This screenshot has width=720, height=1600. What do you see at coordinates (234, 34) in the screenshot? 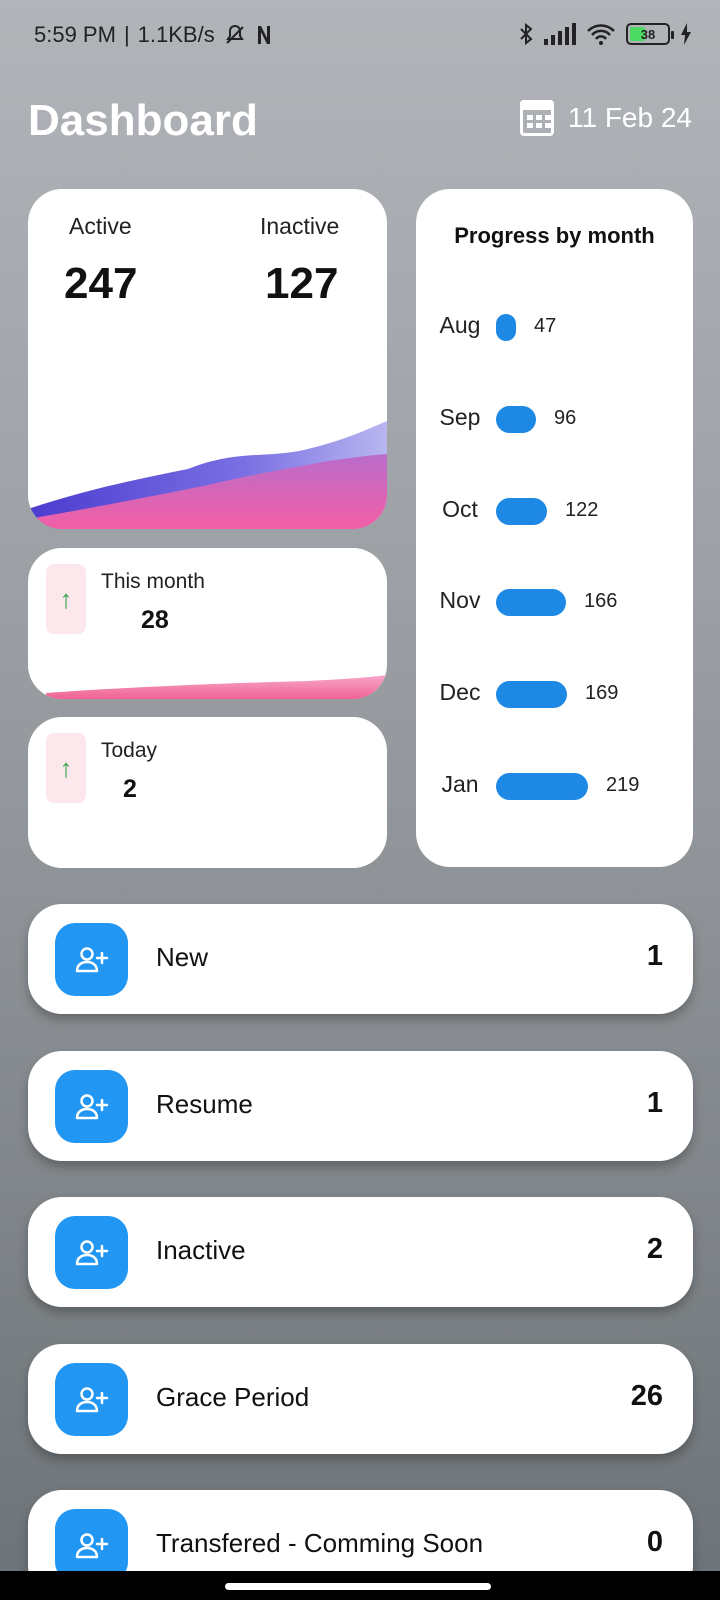
I see `bell-off-icon` at bounding box center [234, 34].